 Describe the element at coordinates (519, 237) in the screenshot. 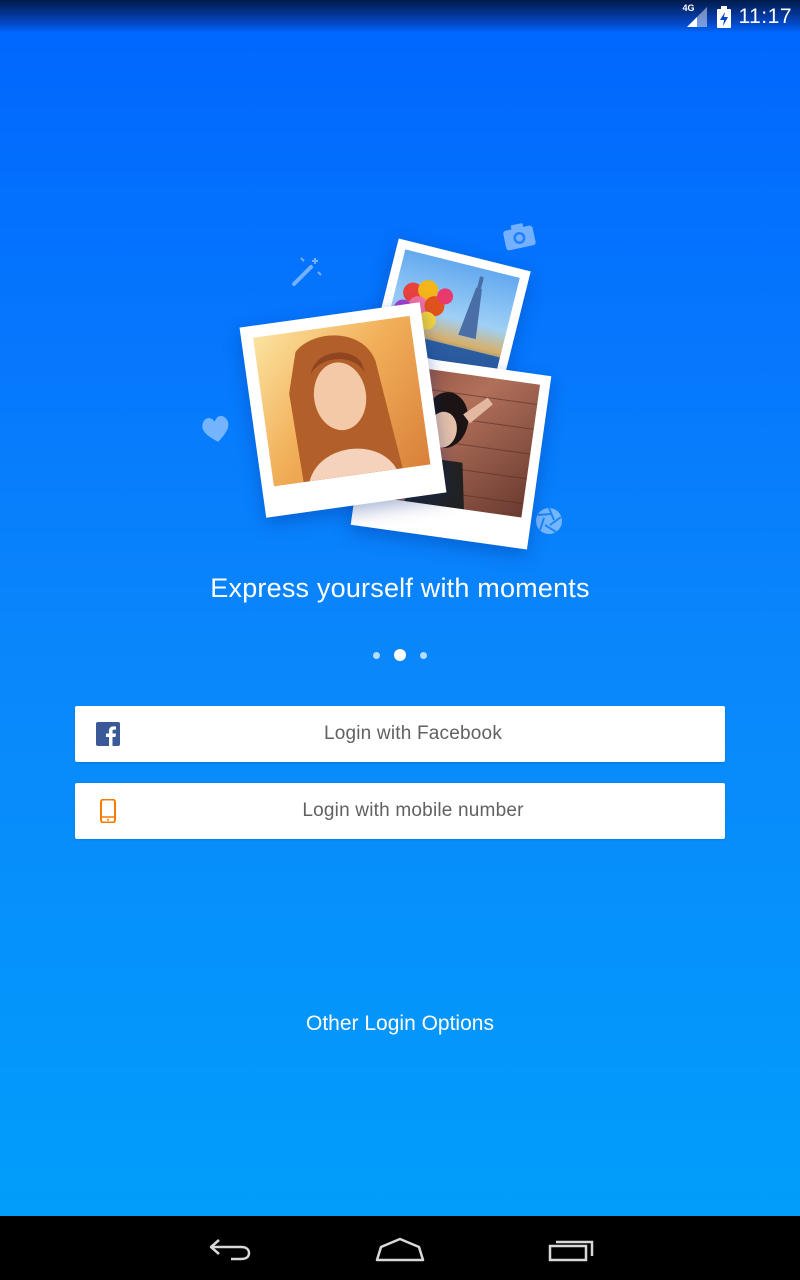

I see `camera-icon` at that location.